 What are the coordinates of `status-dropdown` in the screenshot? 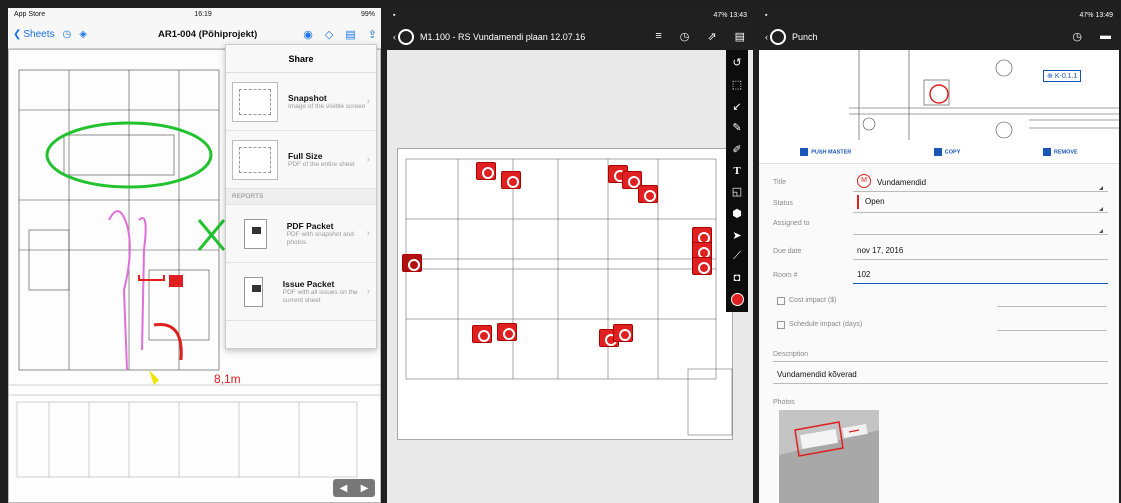 It's located at (980, 212).